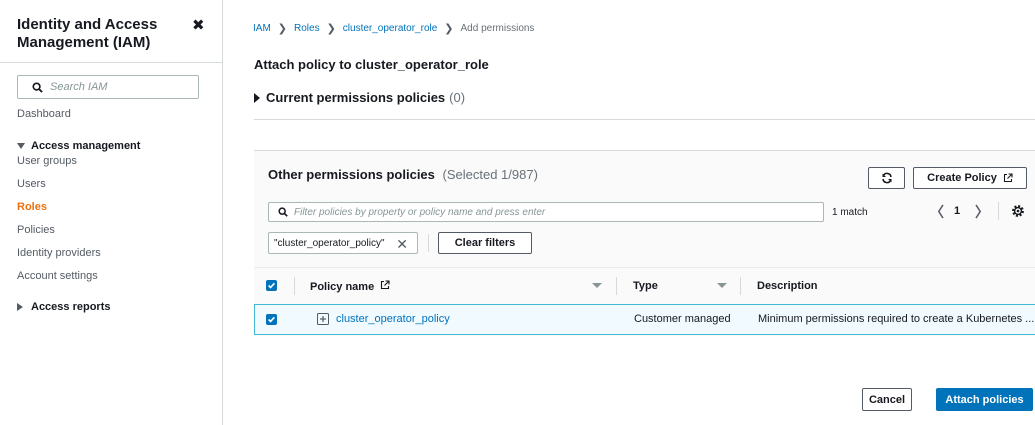 This screenshot has width=1035, height=425. I want to click on sidebar-divider, so click(111, 62).